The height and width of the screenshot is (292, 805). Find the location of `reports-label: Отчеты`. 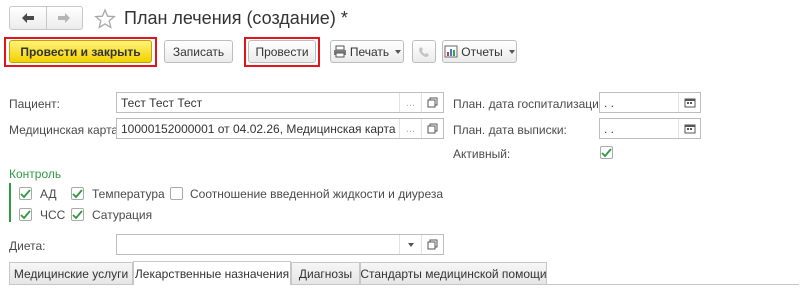

reports-label: Отчеты is located at coordinates (482, 51).